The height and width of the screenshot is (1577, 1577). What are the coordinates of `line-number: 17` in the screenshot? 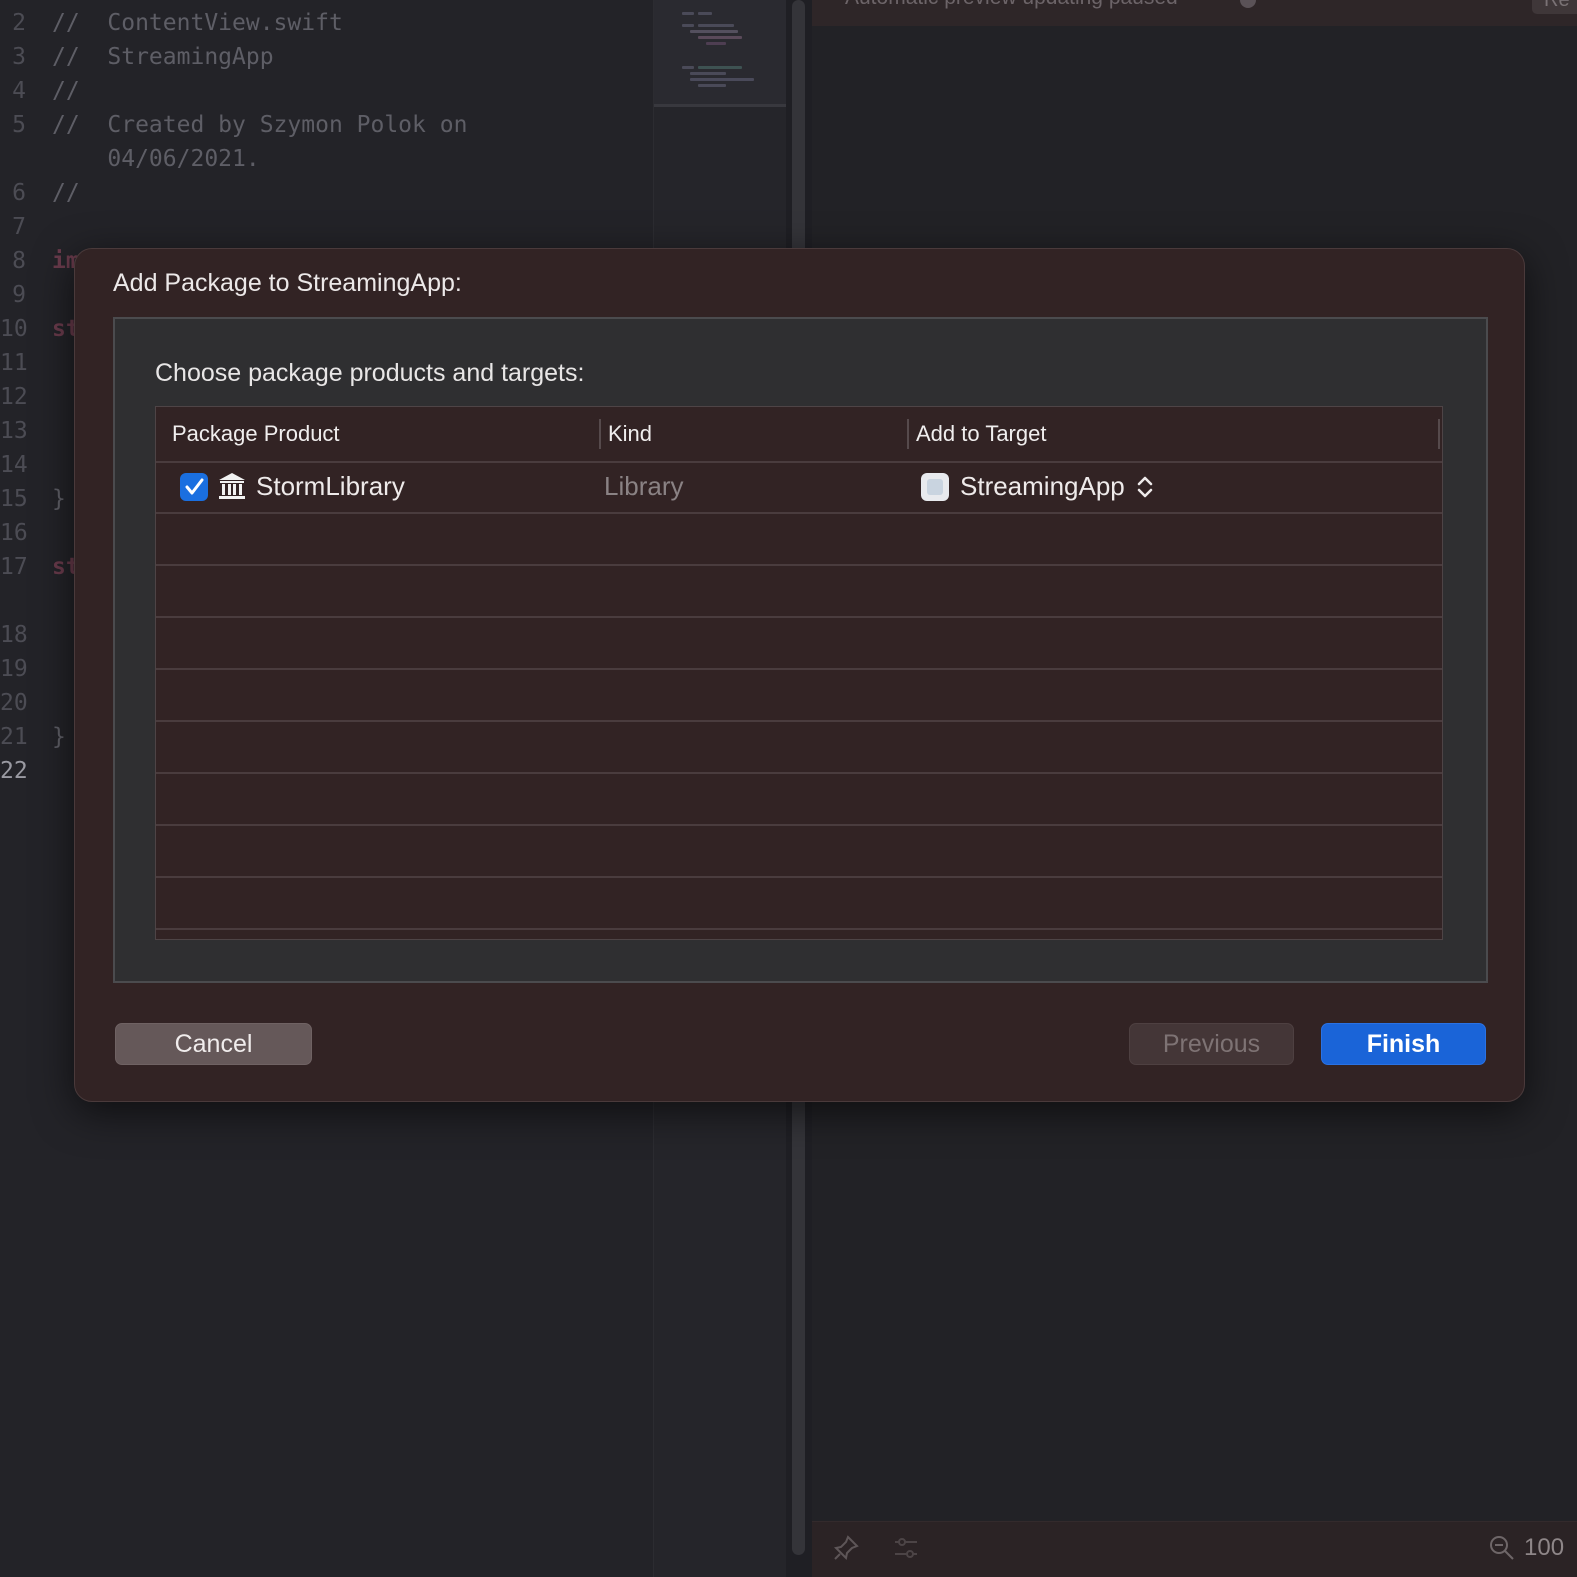 It's located at (14, 567).